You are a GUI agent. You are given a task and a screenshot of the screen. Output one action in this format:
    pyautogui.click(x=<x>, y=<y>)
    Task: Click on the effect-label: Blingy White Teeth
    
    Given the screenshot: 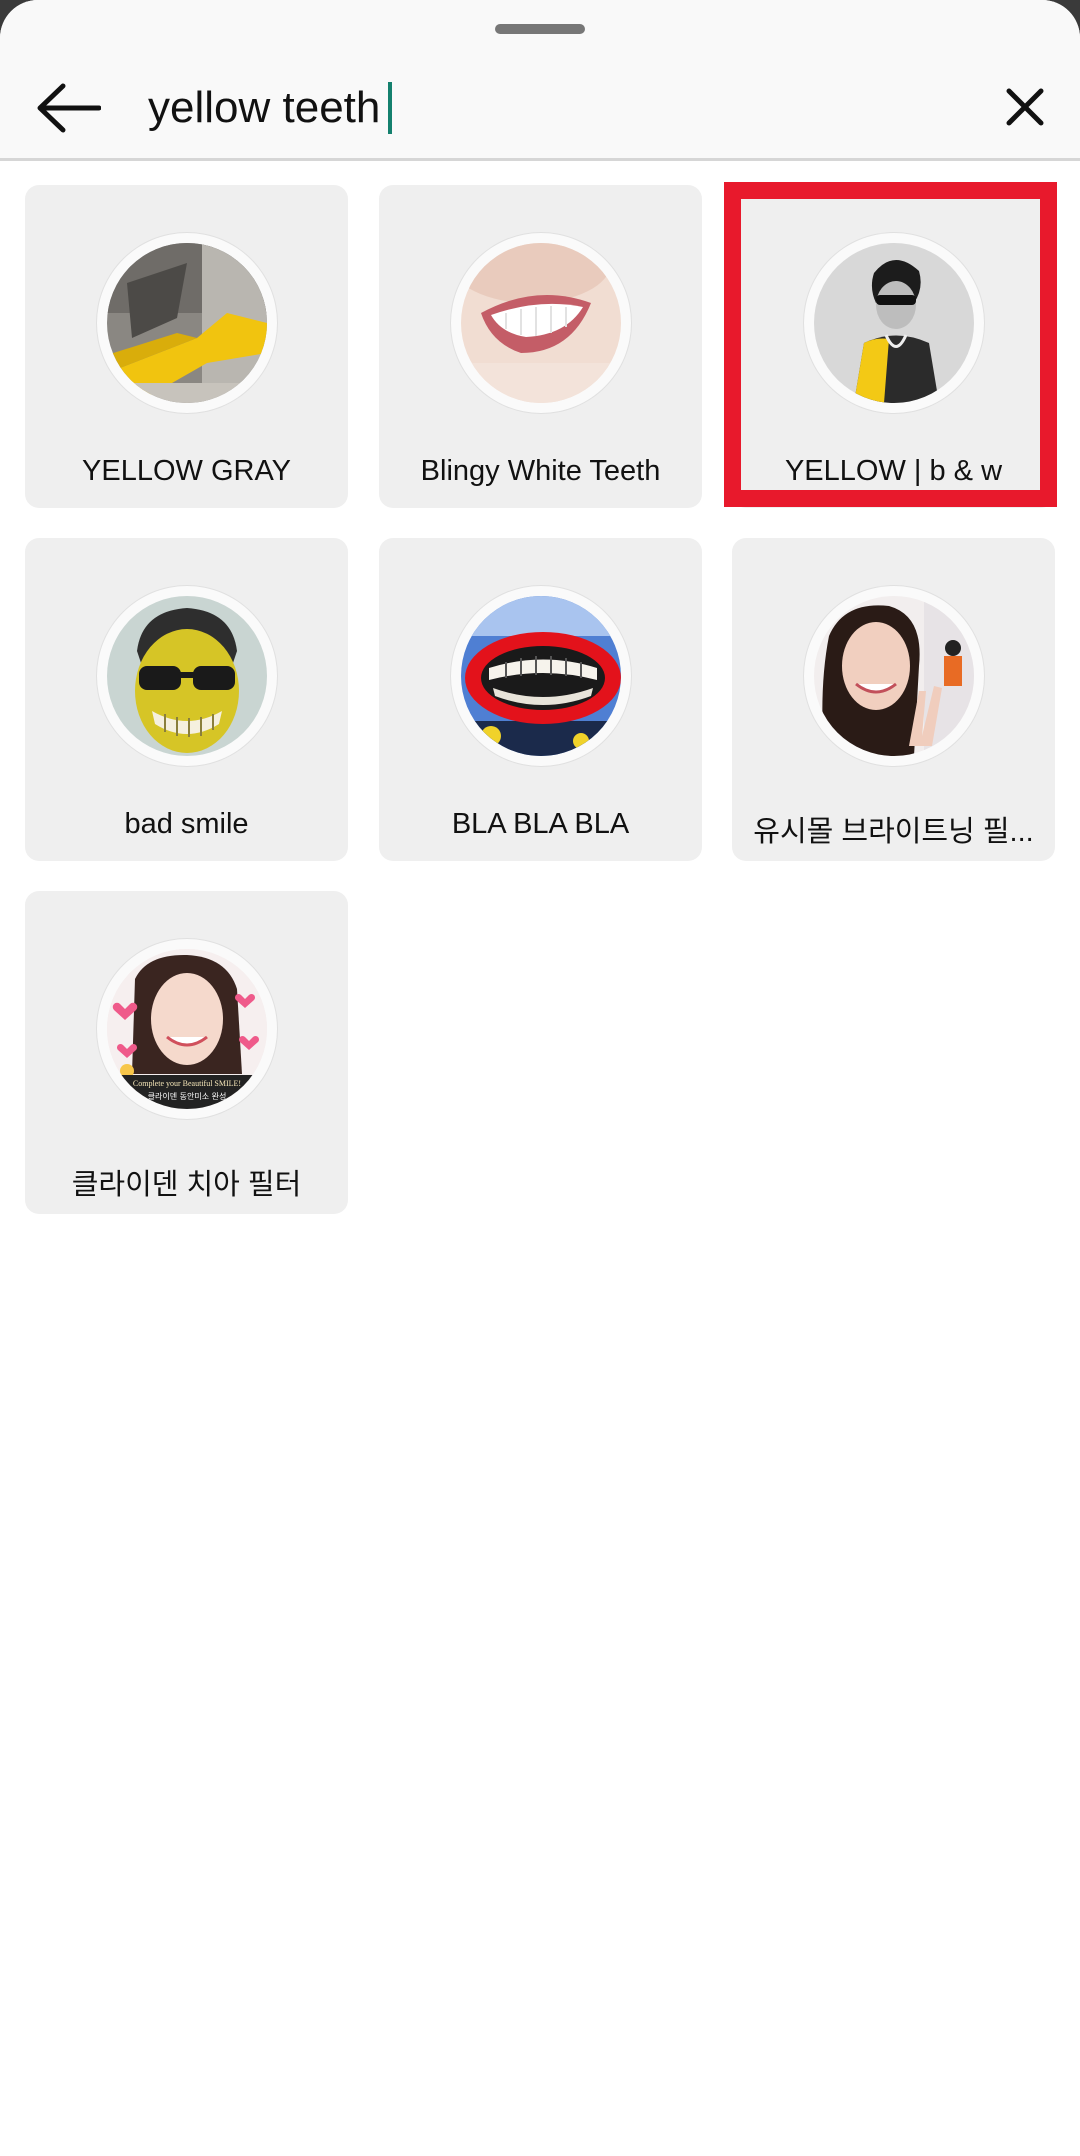 What is the action you would take?
    pyautogui.click(x=540, y=471)
    